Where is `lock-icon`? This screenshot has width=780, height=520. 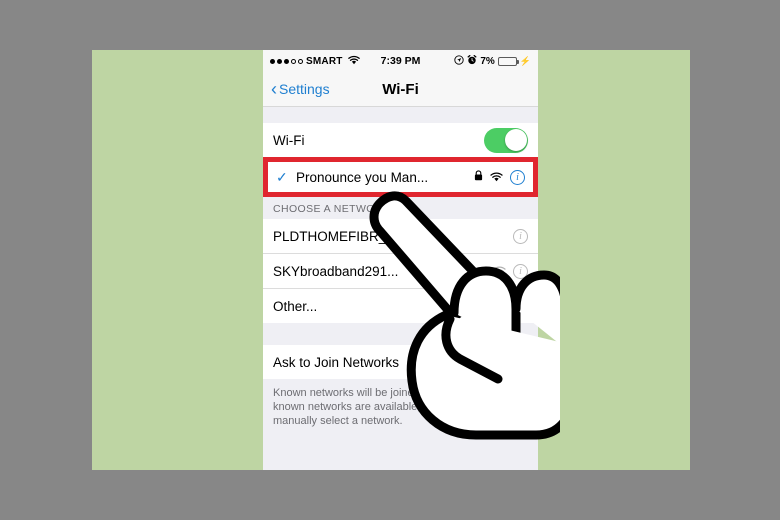 lock-icon is located at coordinates (478, 177).